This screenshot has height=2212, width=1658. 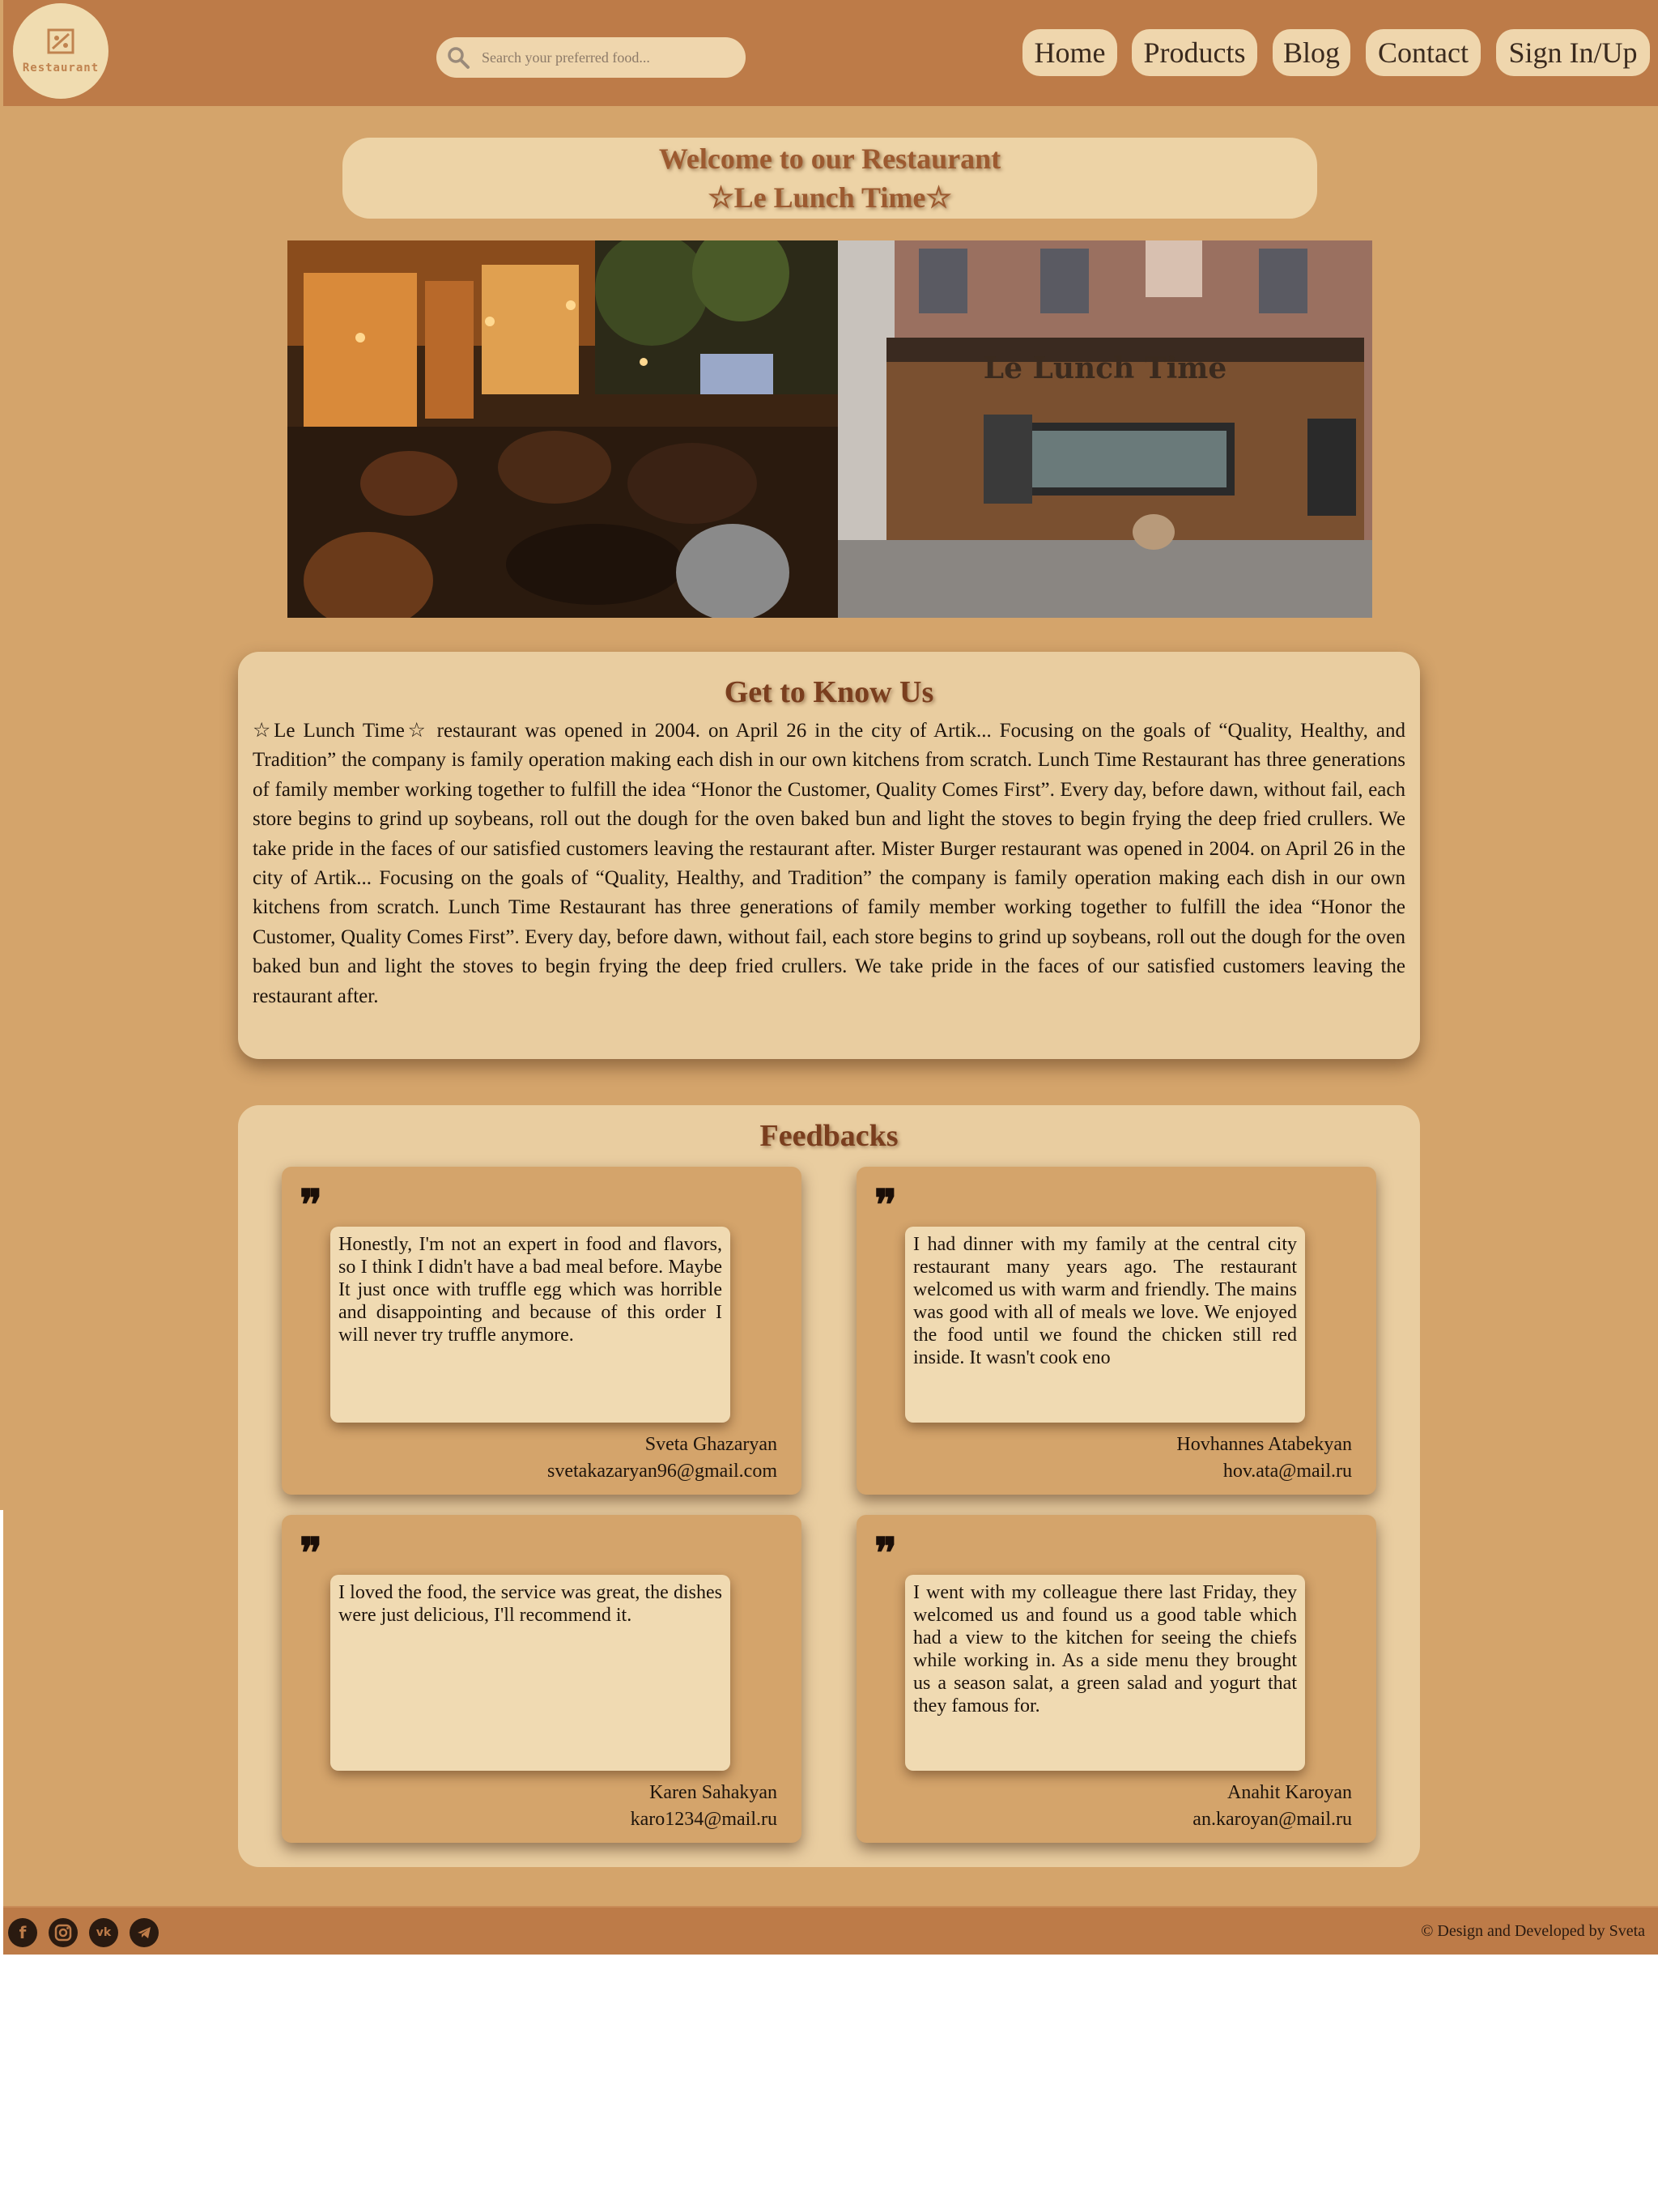 I want to click on feedback-email: hov.ata@mail.ru, so click(x=1287, y=1472).